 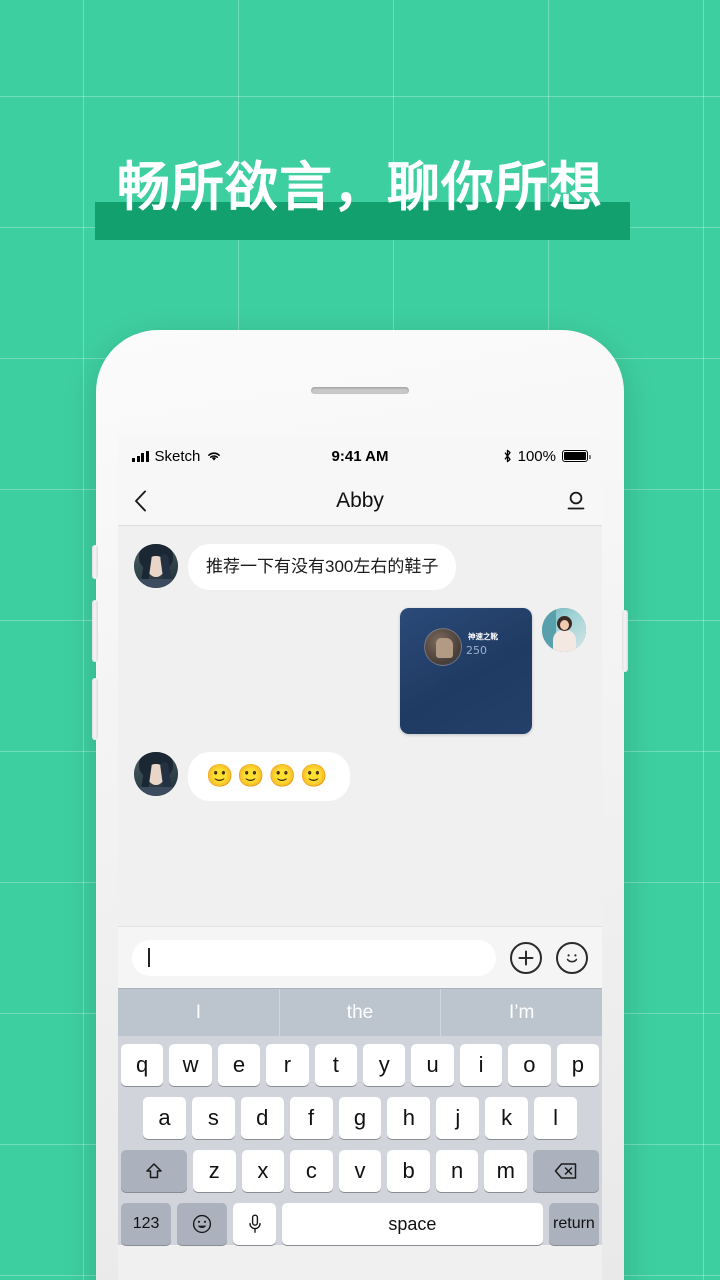 I want to click on key-t: t, so click(x=335, y=1065).